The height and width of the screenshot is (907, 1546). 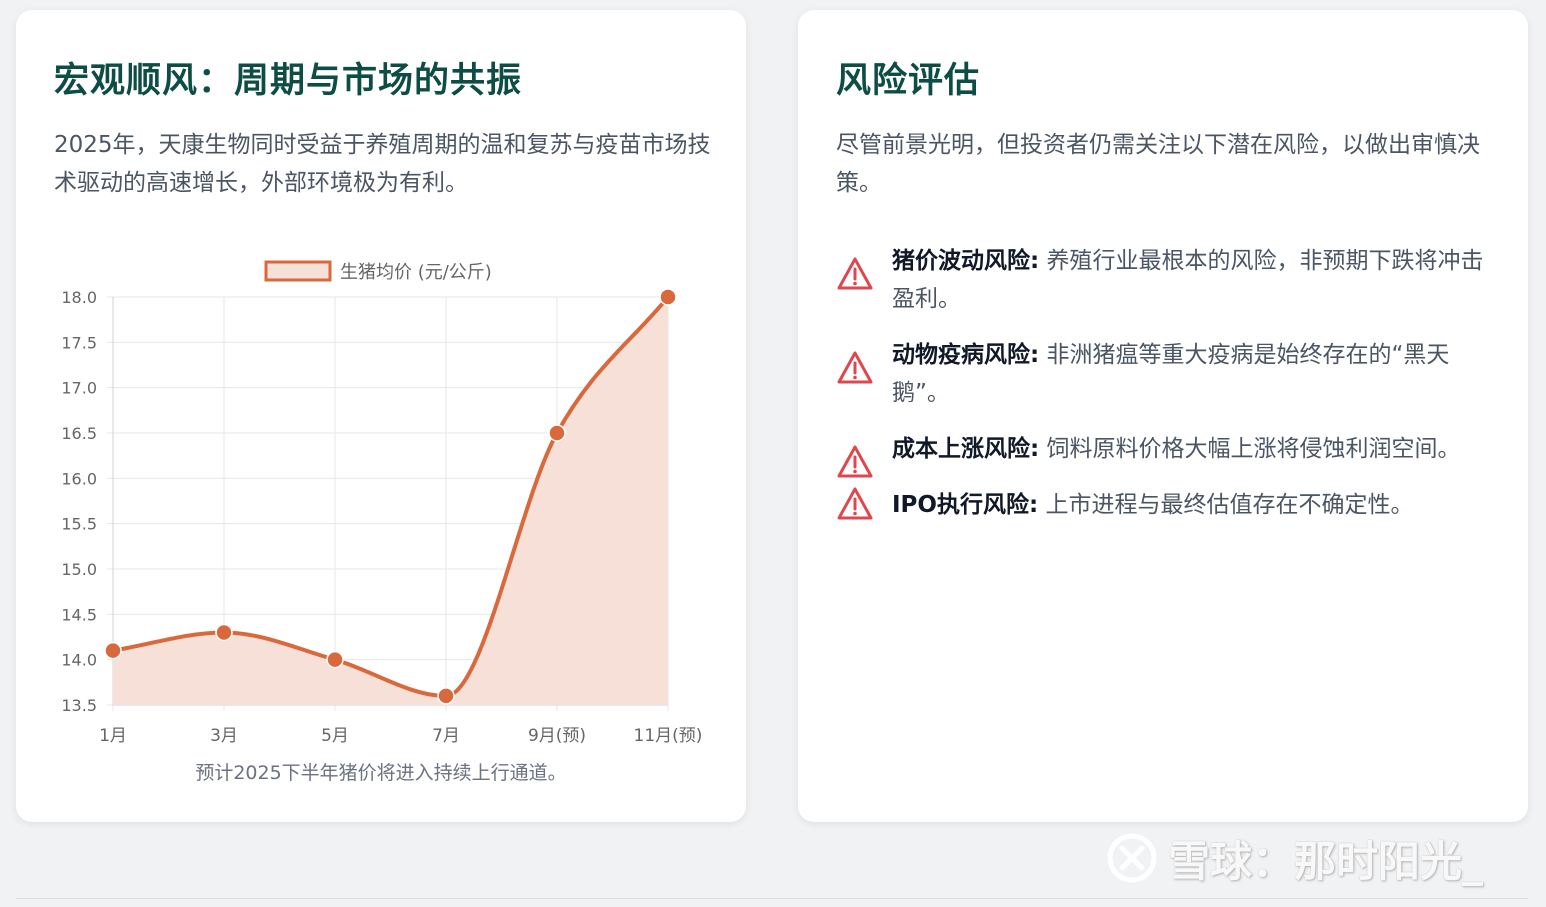 I want to click on risk-item-text: 上市进程与最终估值存在不确定性。, so click(x=1226, y=505).